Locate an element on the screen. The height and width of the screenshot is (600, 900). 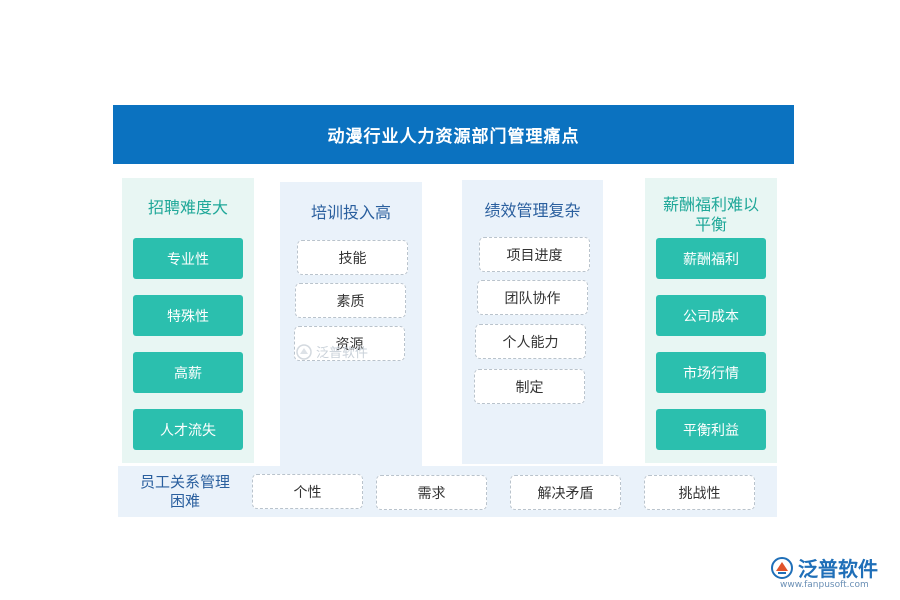
item-box: 挑战性 is located at coordinates (699, 492).